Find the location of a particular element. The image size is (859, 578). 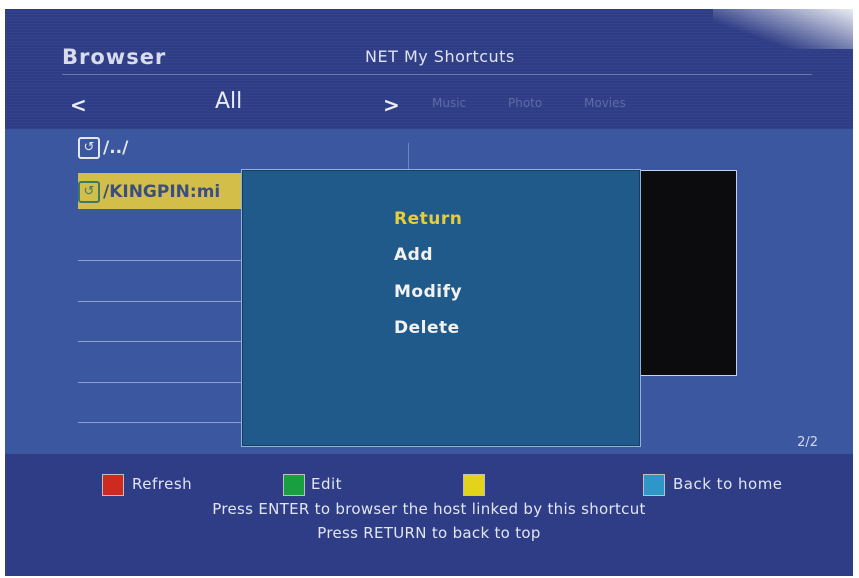

list-item-selected: ↺/KINGPIN:mi is located at coordinates (162, 191).